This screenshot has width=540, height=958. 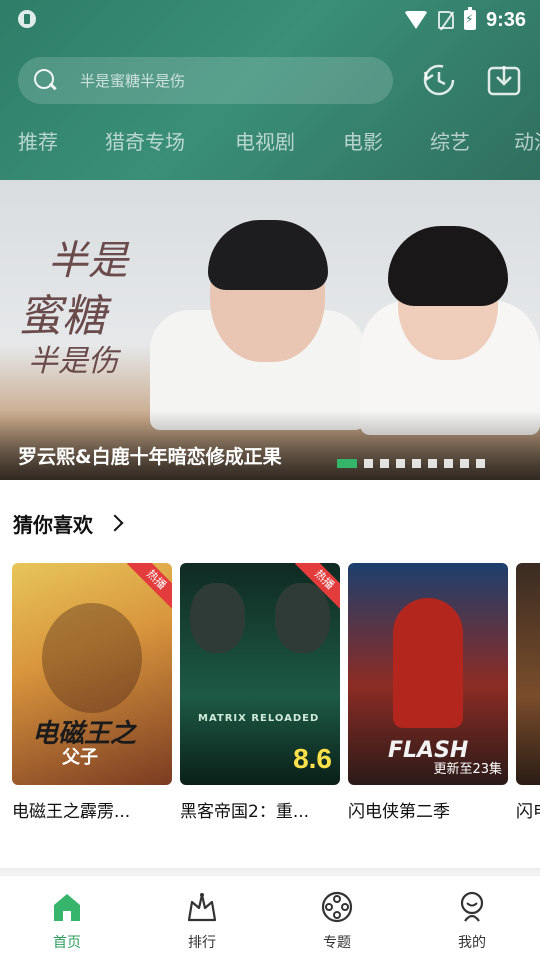 I want to click on nav-me: 我的, so click(x=472, y=919).